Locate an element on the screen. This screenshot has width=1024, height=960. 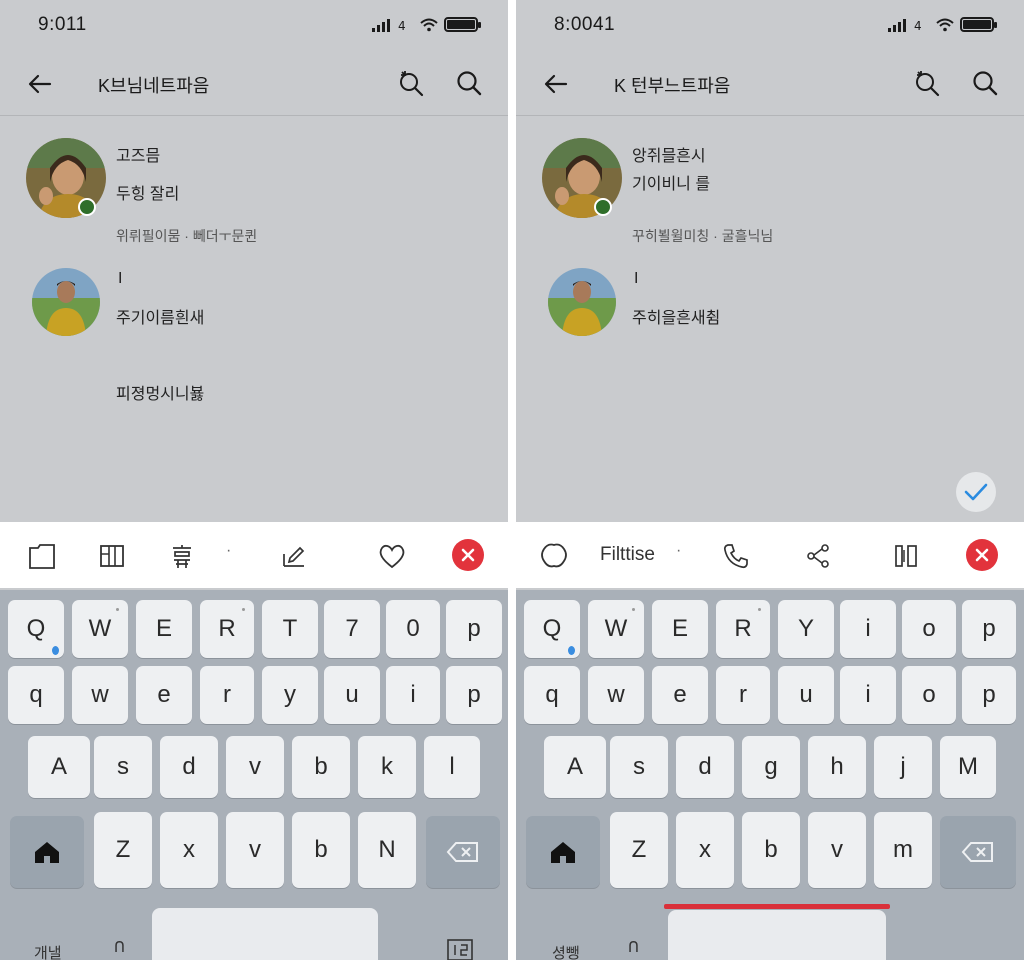
key: 0 is located at coordinates (413, 629).